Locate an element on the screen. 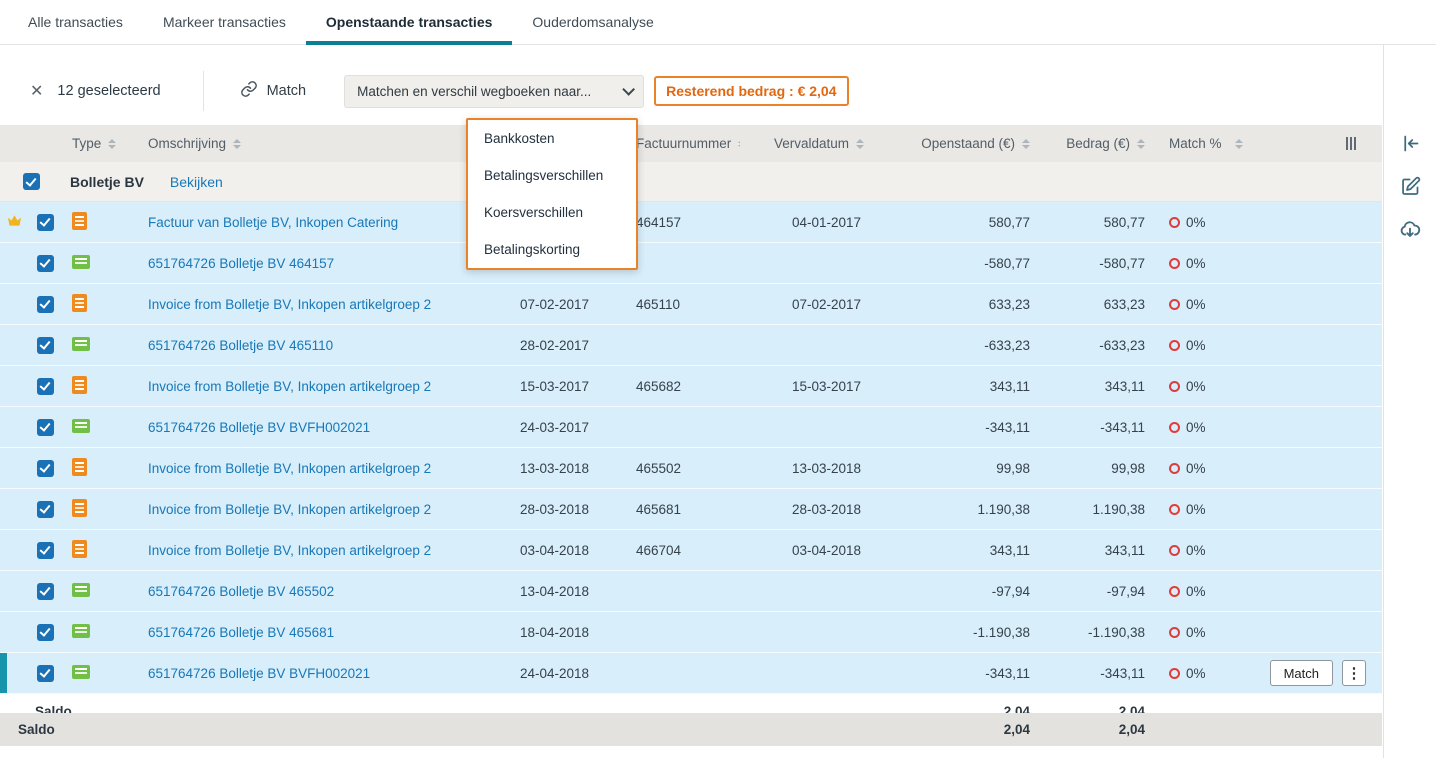 This screenshot has width=1436, height=758. match-action-button: Match is located at coordinates (273, 91).